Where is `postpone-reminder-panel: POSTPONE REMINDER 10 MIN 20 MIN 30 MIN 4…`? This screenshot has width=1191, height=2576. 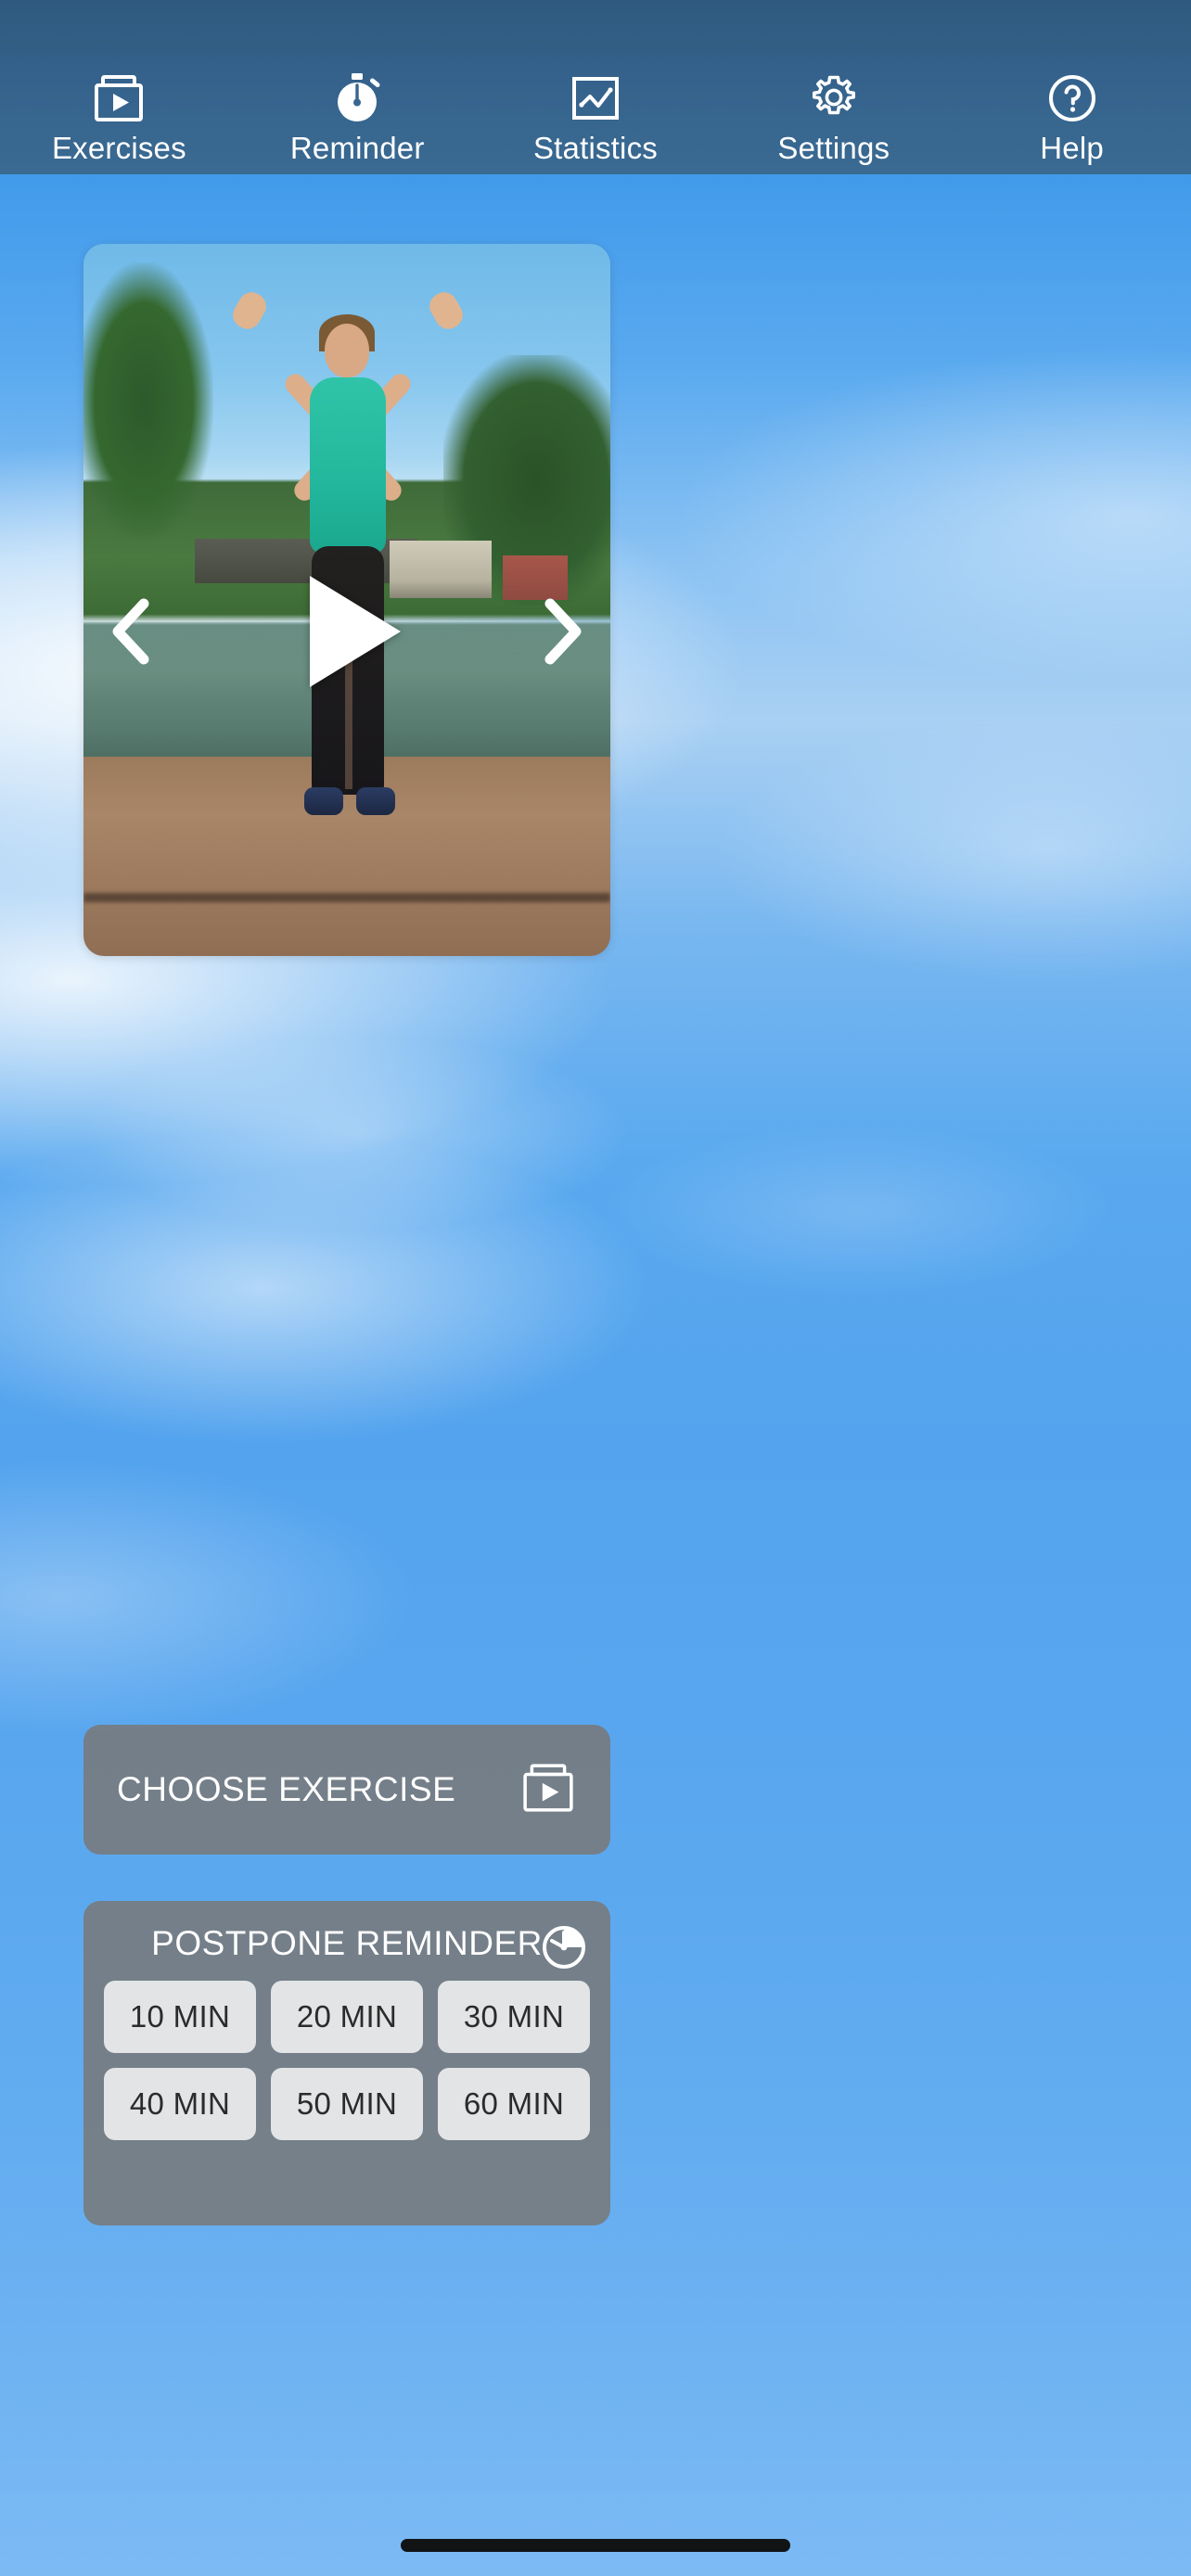 postpone-reminder-panel: POSTPONE REMINDER 10 MIN 20 MIN 30 MIN 4… is located at coordinates (347, 2063).